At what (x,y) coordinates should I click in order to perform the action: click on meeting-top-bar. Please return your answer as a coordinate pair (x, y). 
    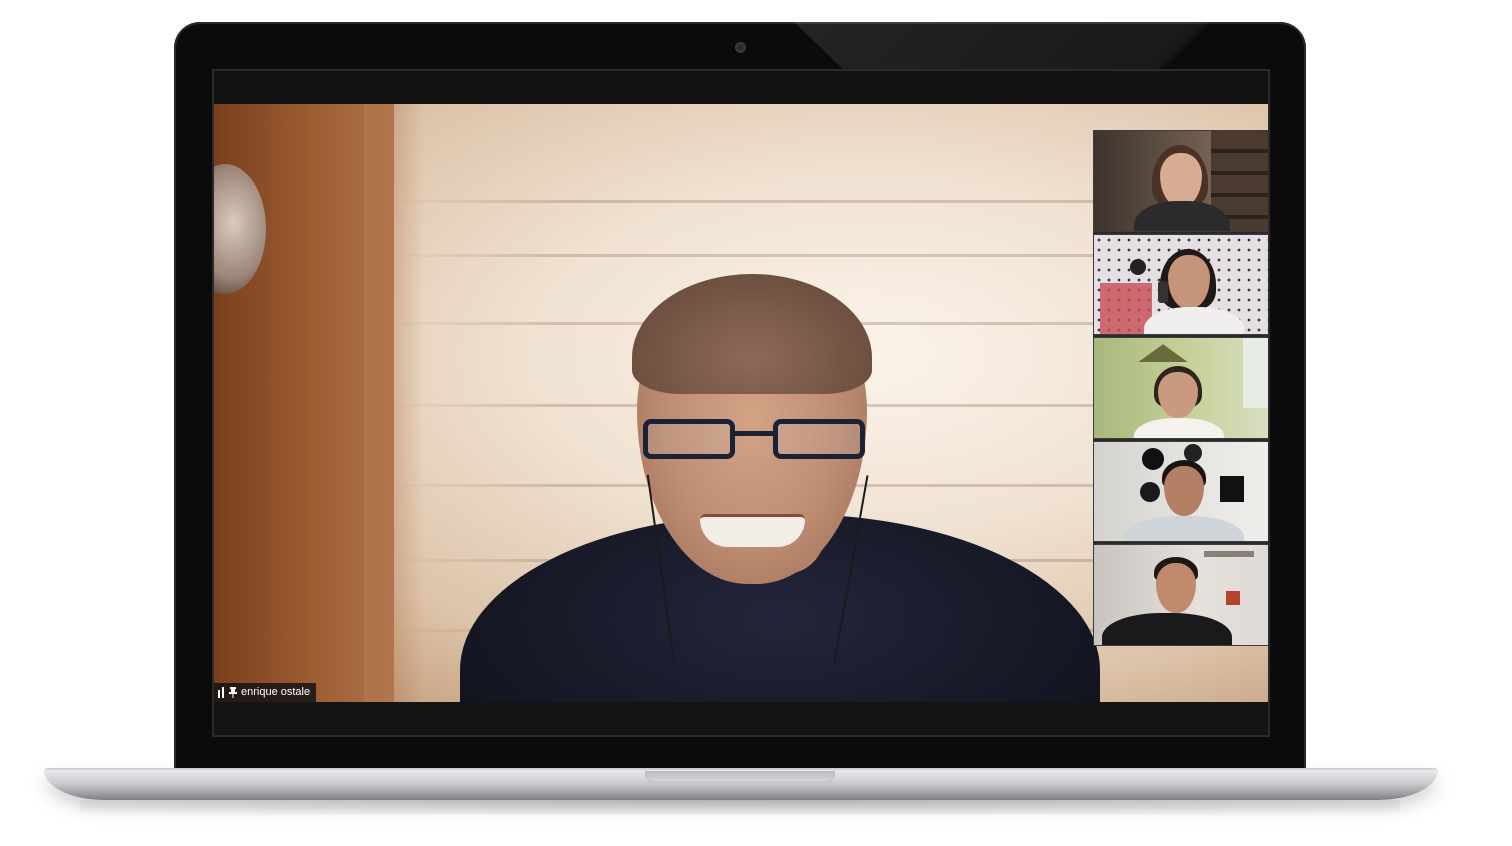
    Looking at the image, I should click on (741, 87).